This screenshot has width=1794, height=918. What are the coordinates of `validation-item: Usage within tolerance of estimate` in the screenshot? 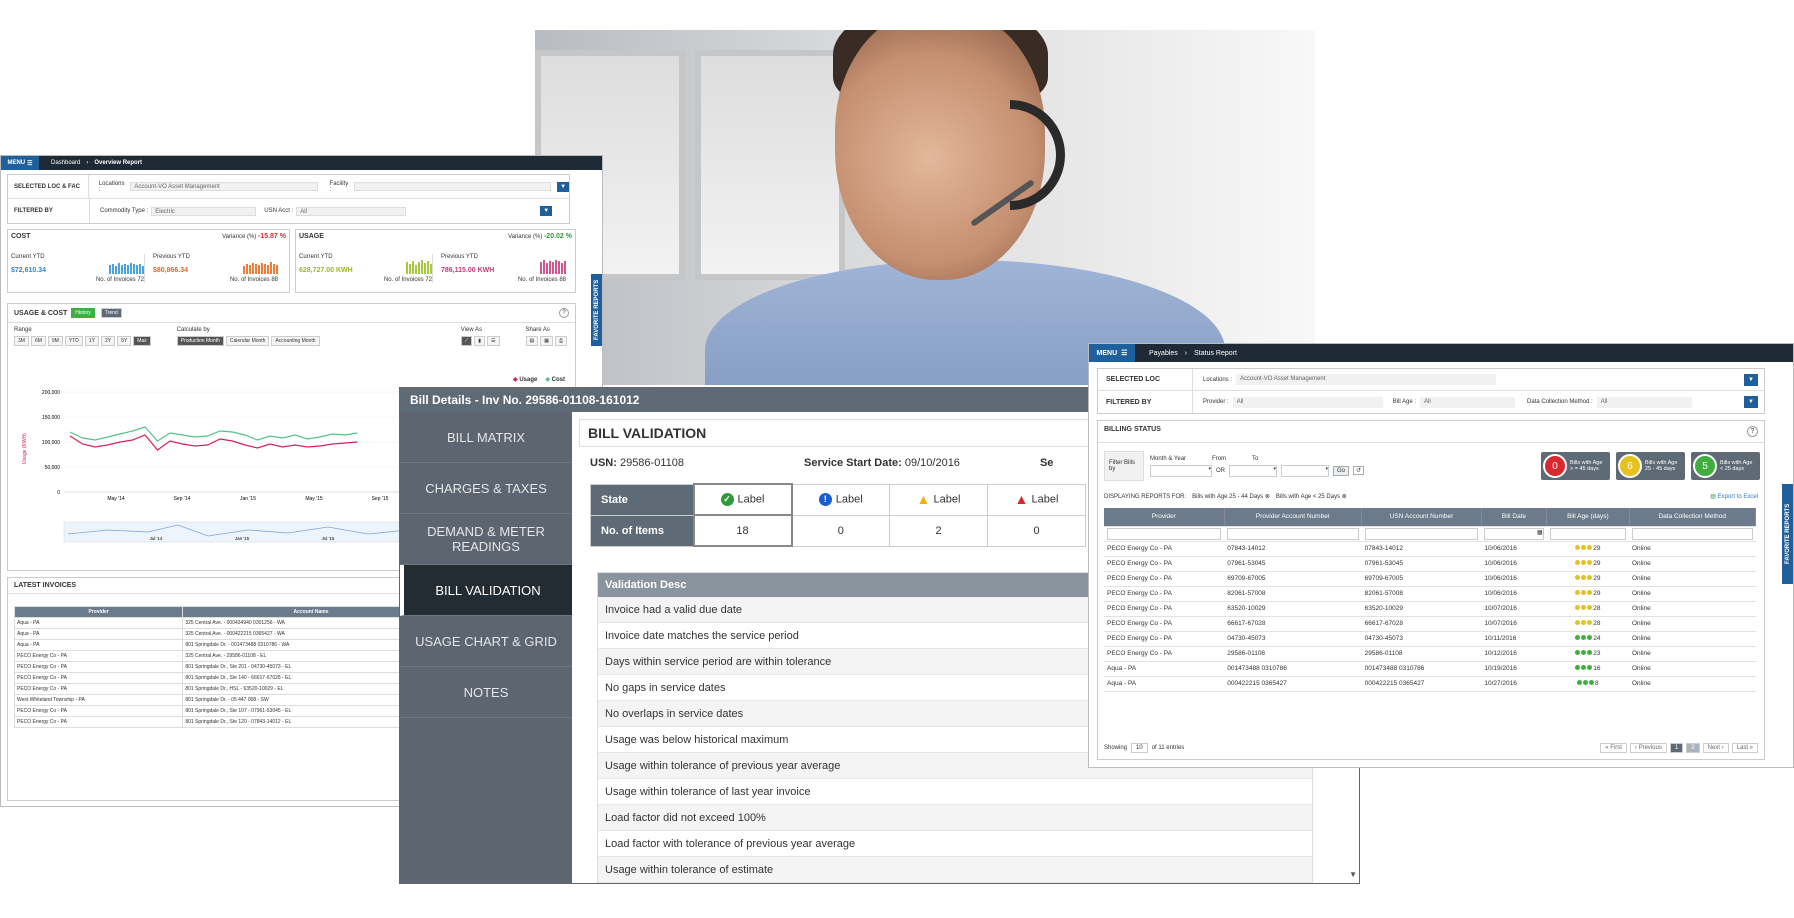 It's located at (955, 870).